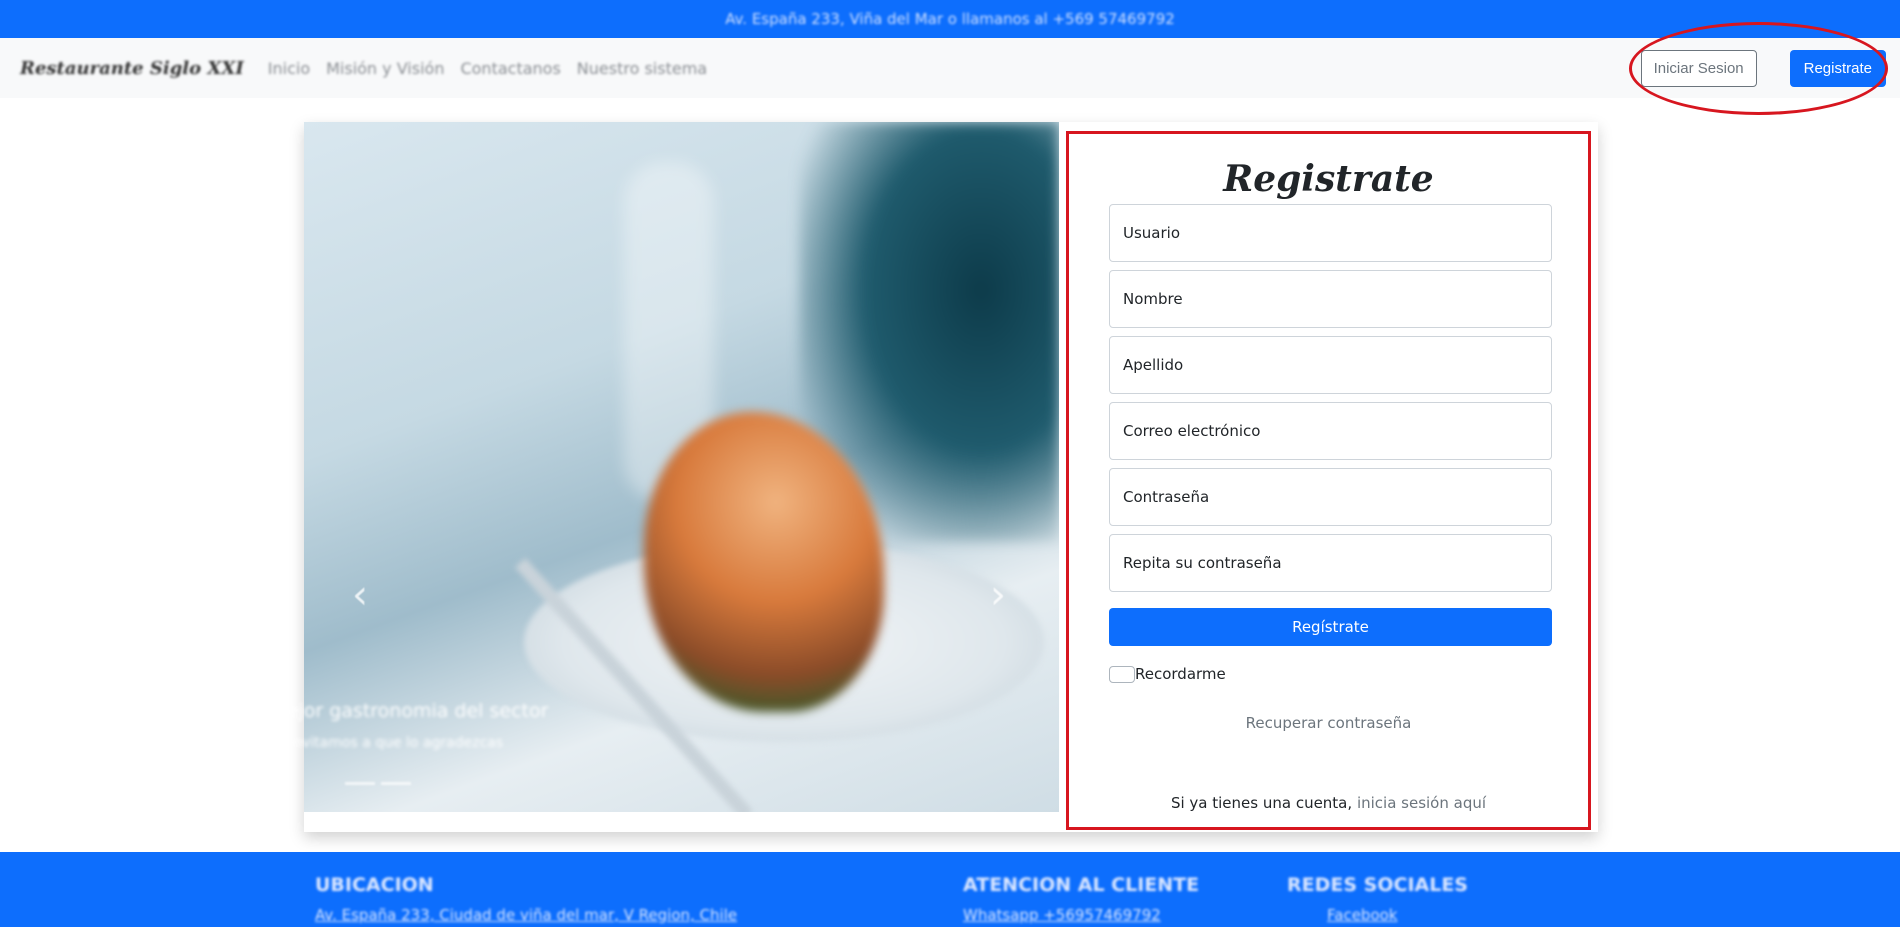 Image resolution: width=1900 pixels, height=927 pixels. I want to click on chevron-right-icon: ›, so click(998, 595).